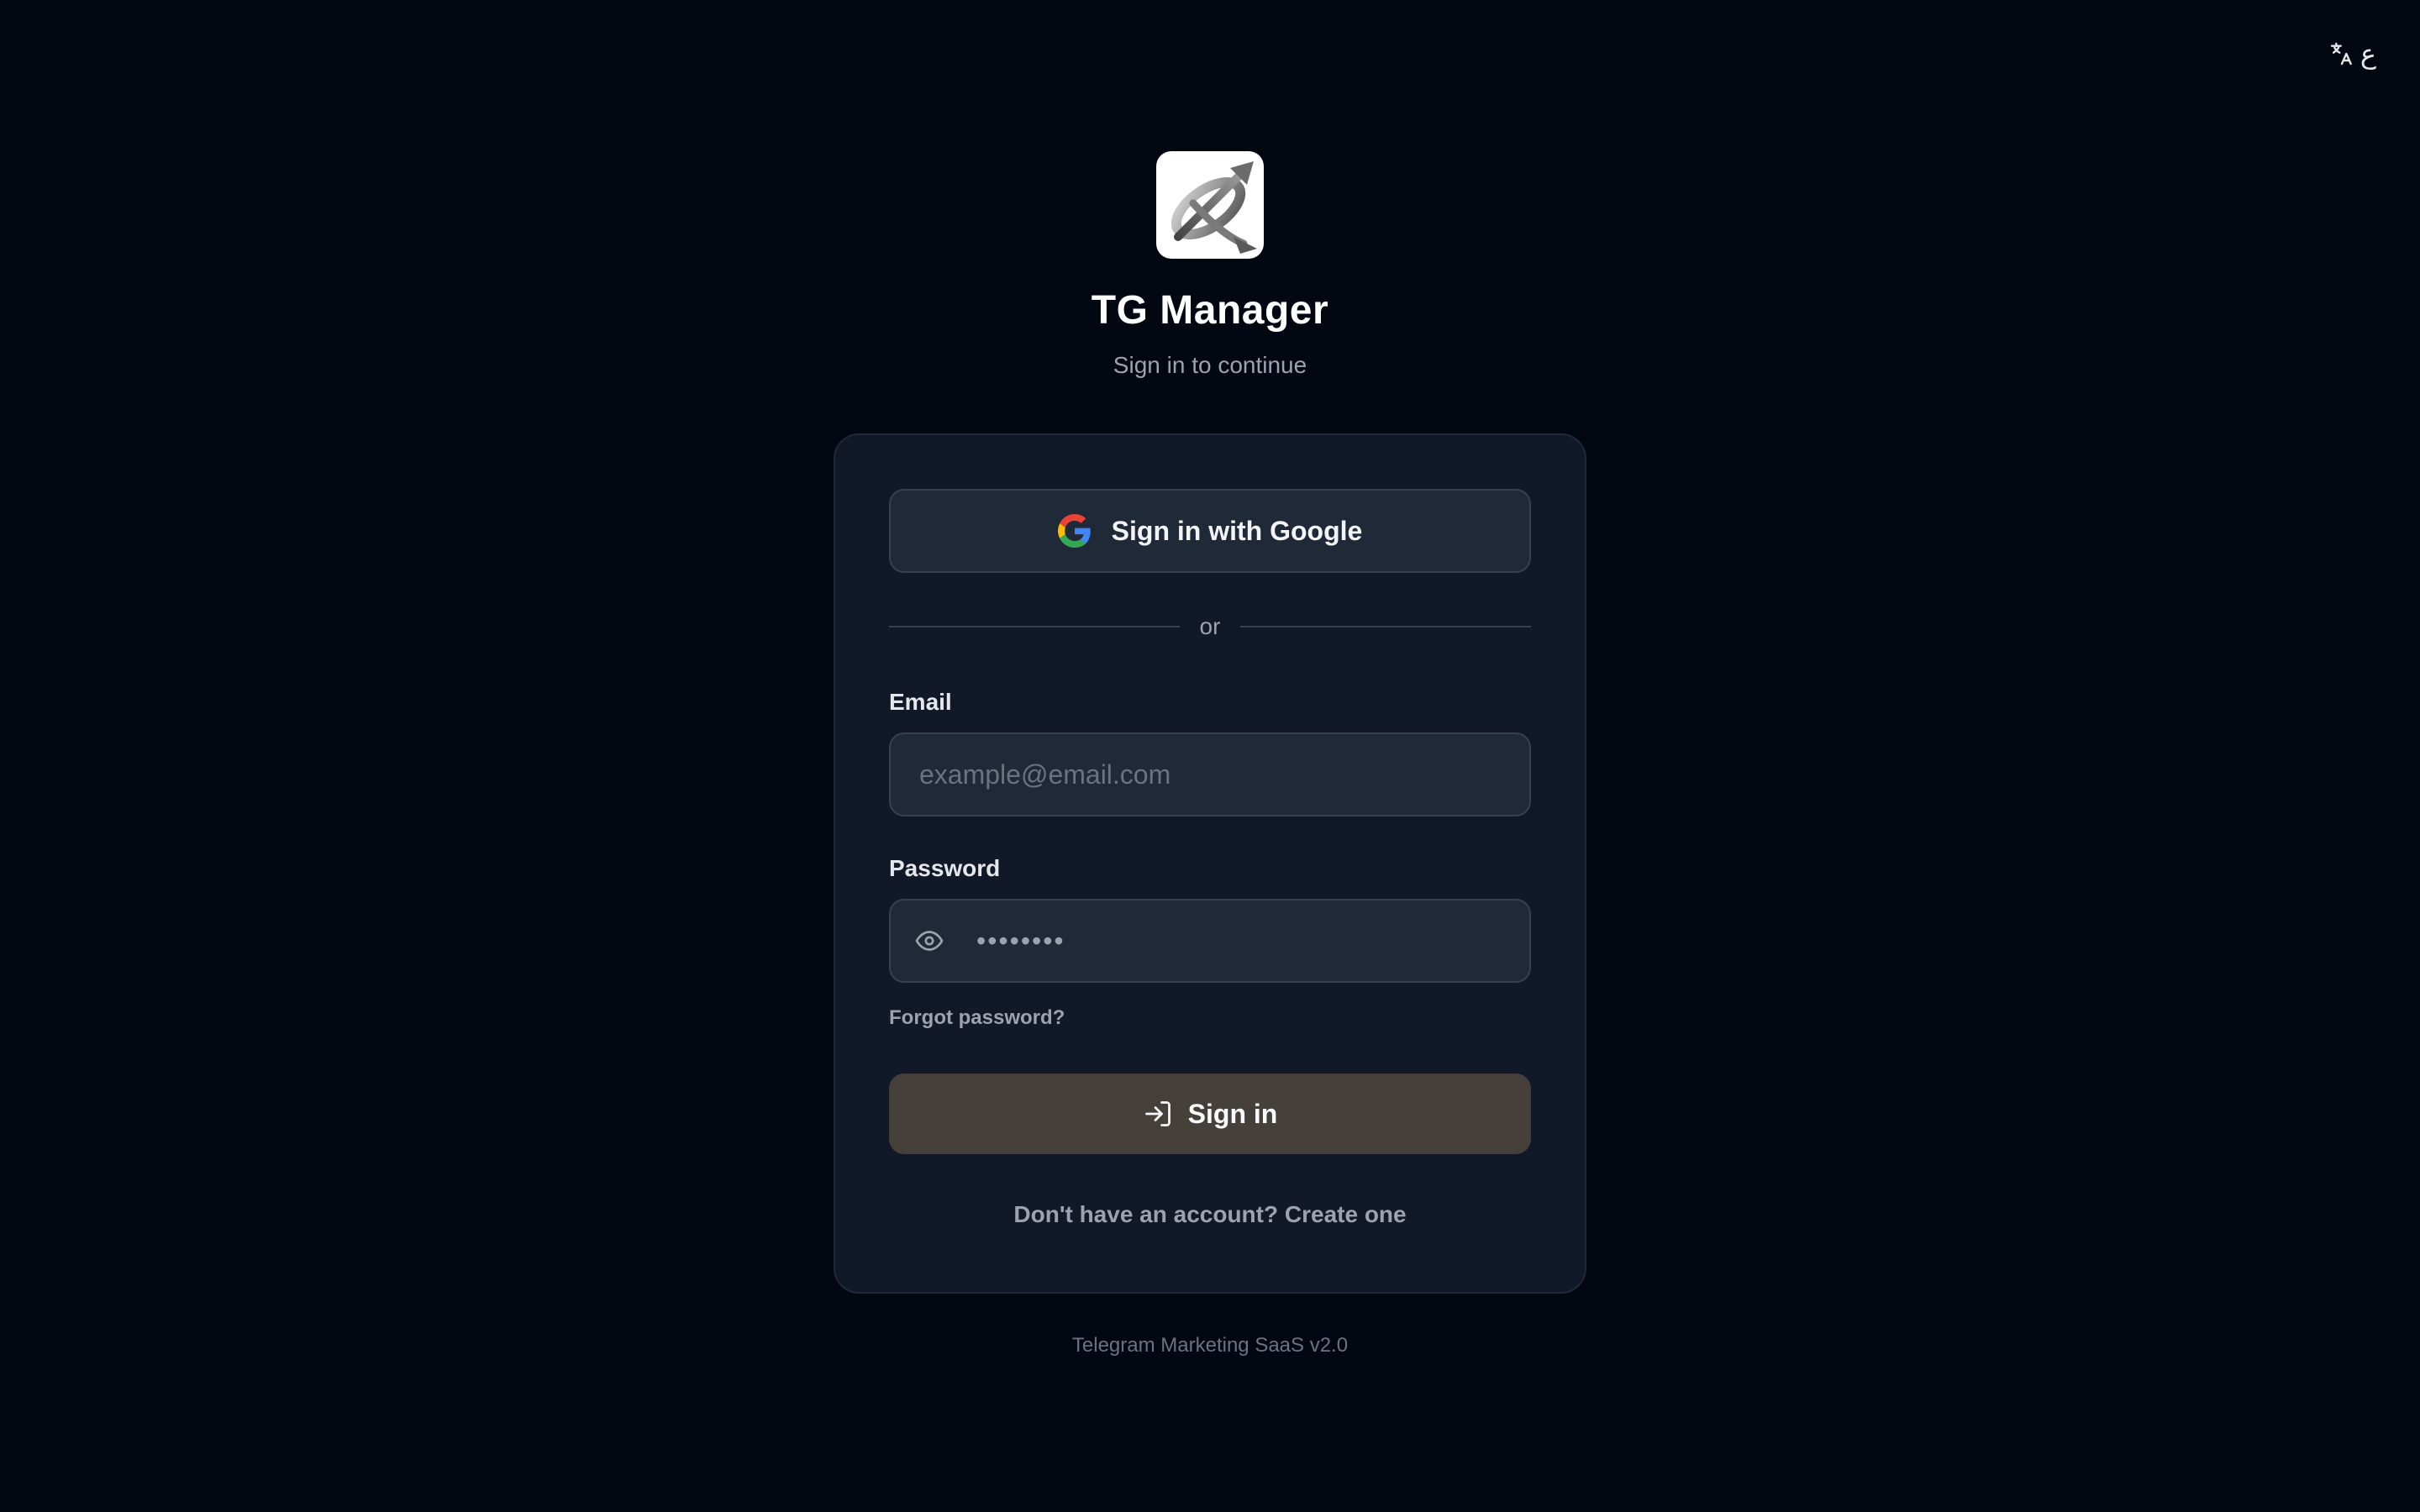 The height and width of the screenshot is (1512, 2420). I want to click on google-signin-button: Sign in with Google, so click(1210, 531).